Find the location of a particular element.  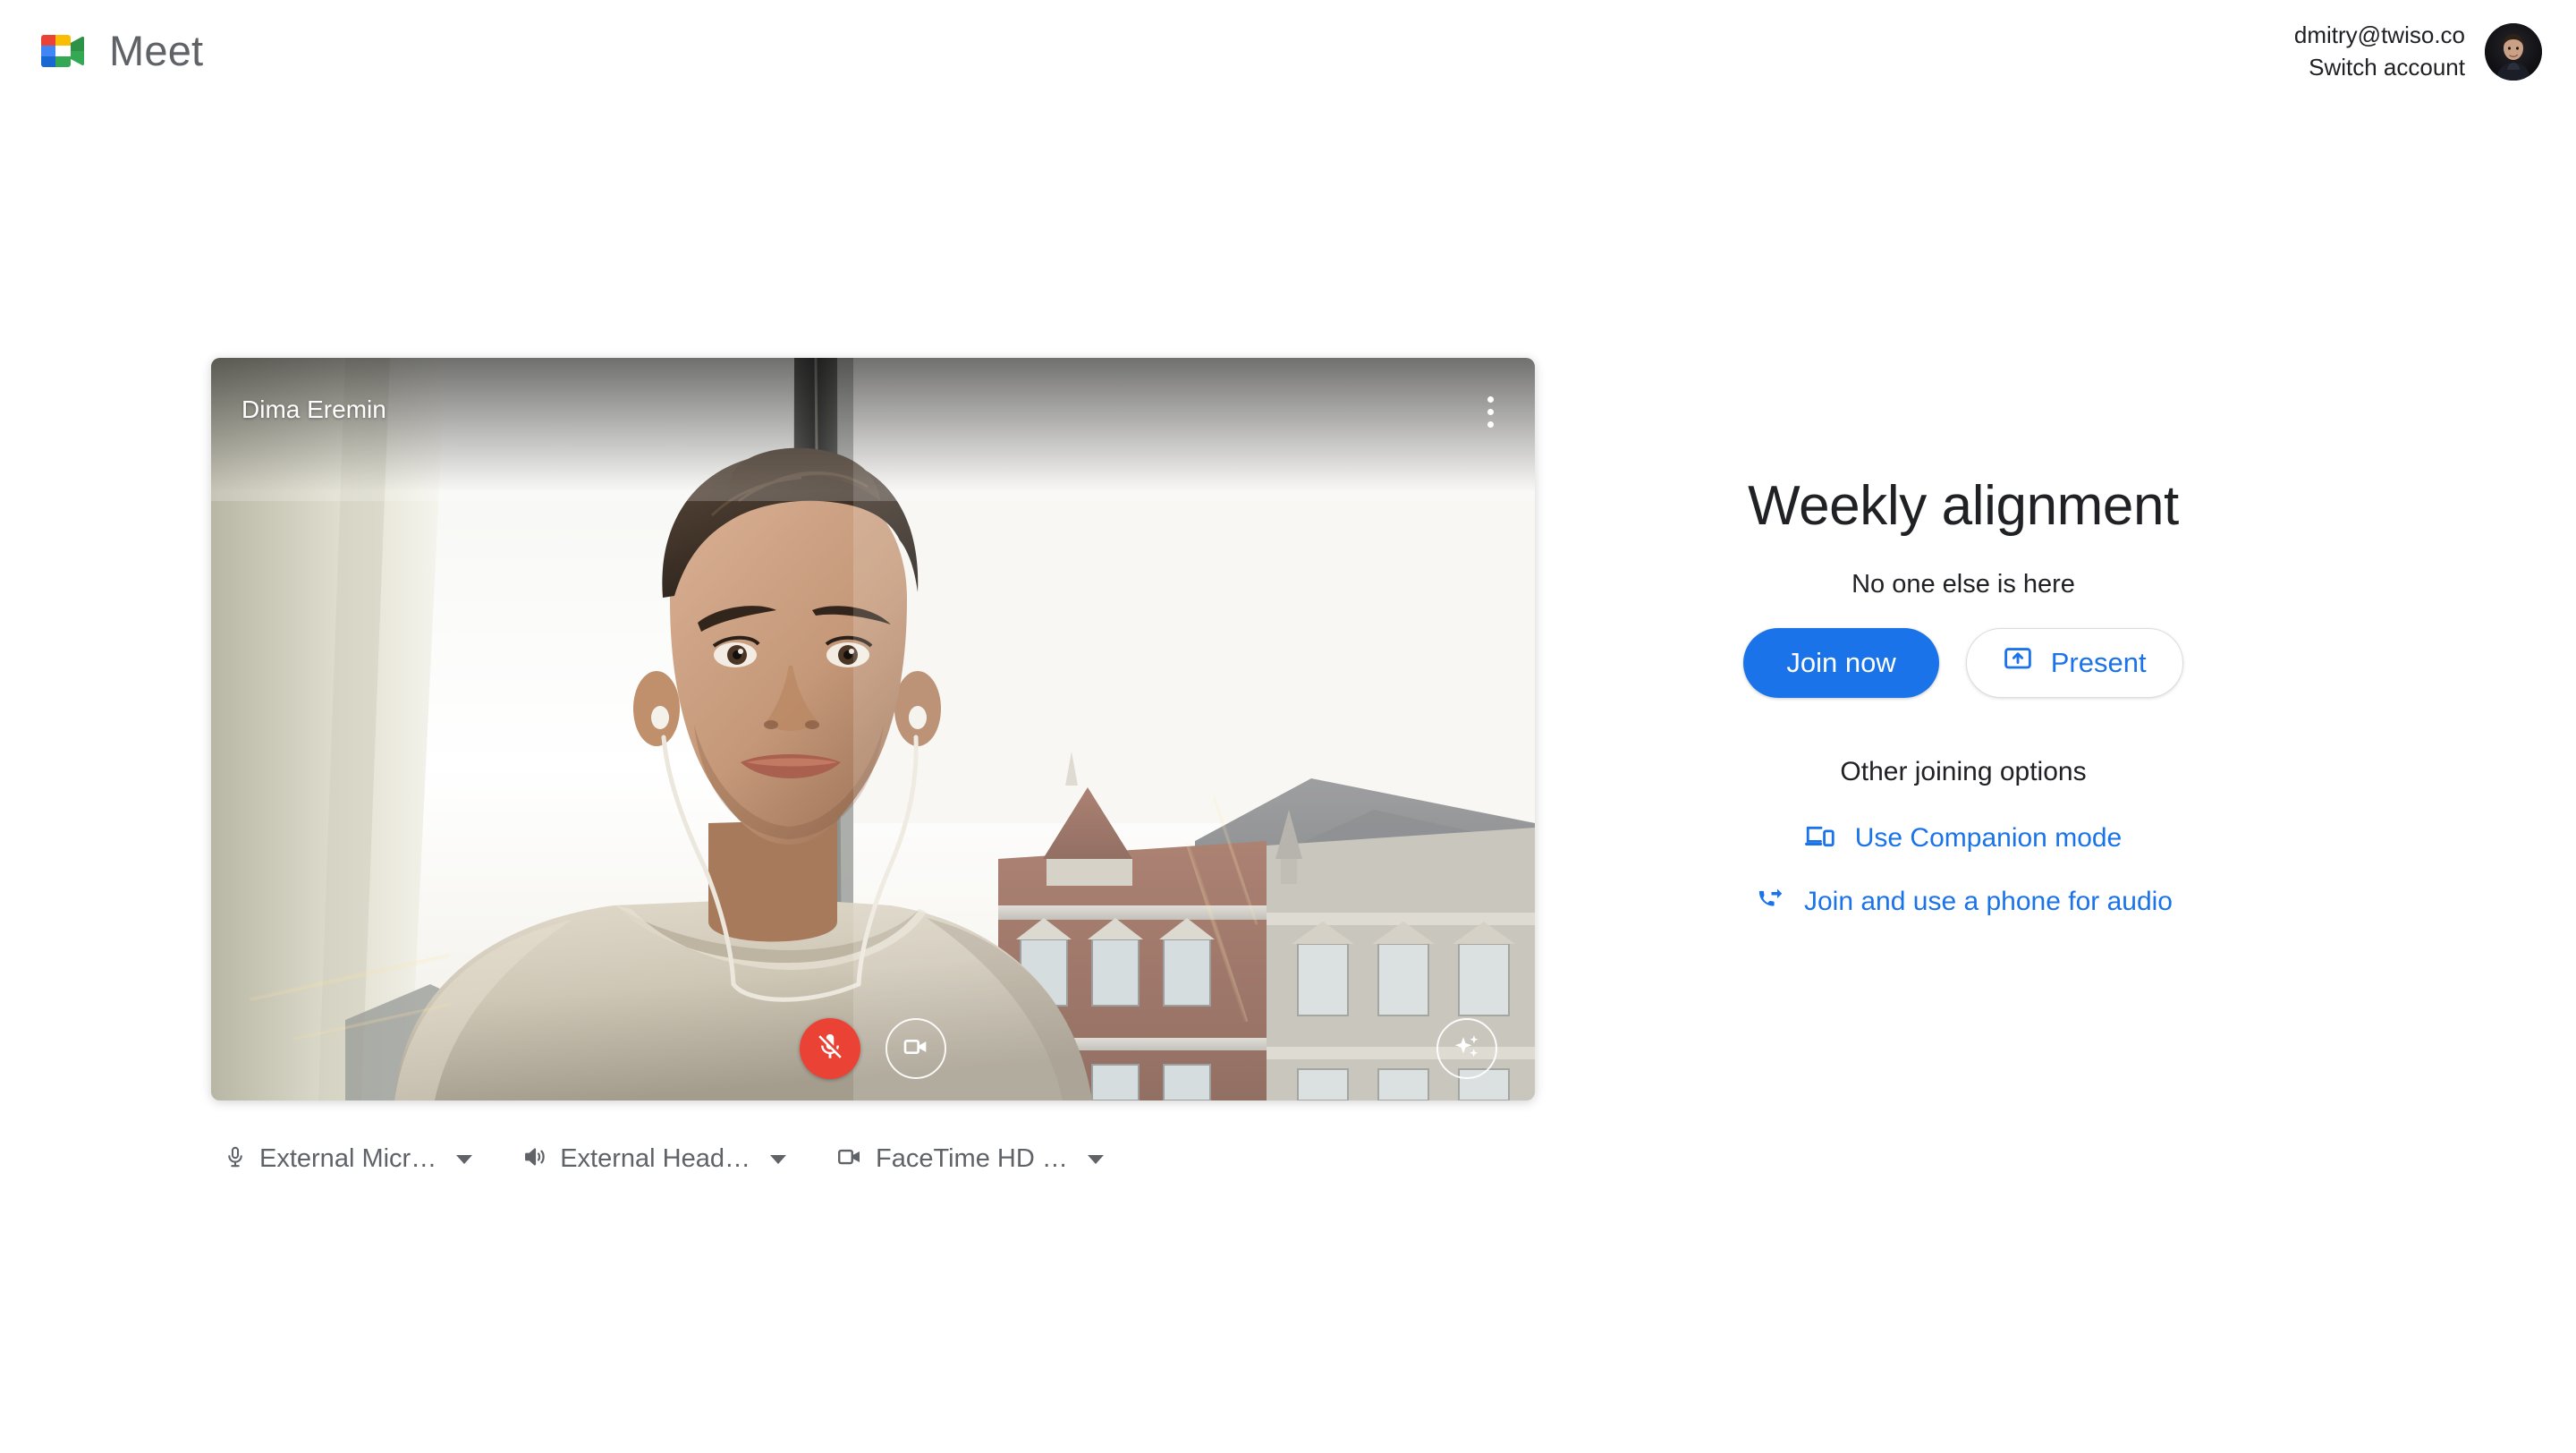

phone-forwarded-icon is located at coordinates (1769, 901).